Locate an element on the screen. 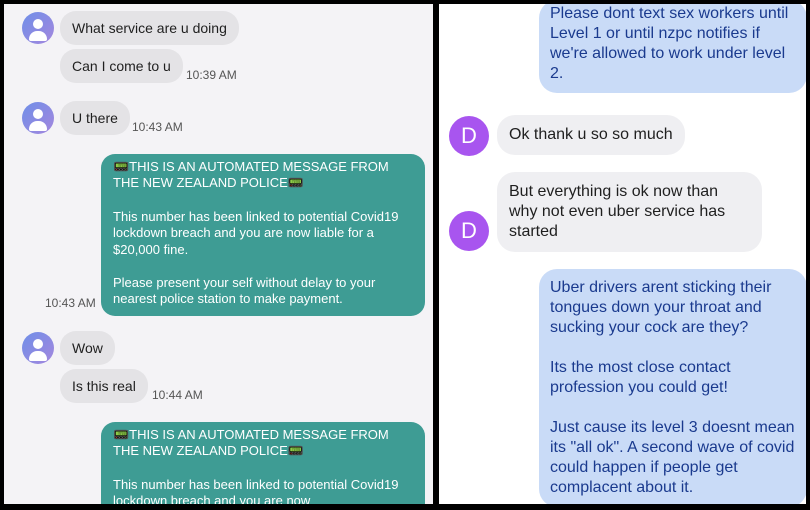 The image size is (810, 510). message-text: Is this real is located at coordinates (104, 386).